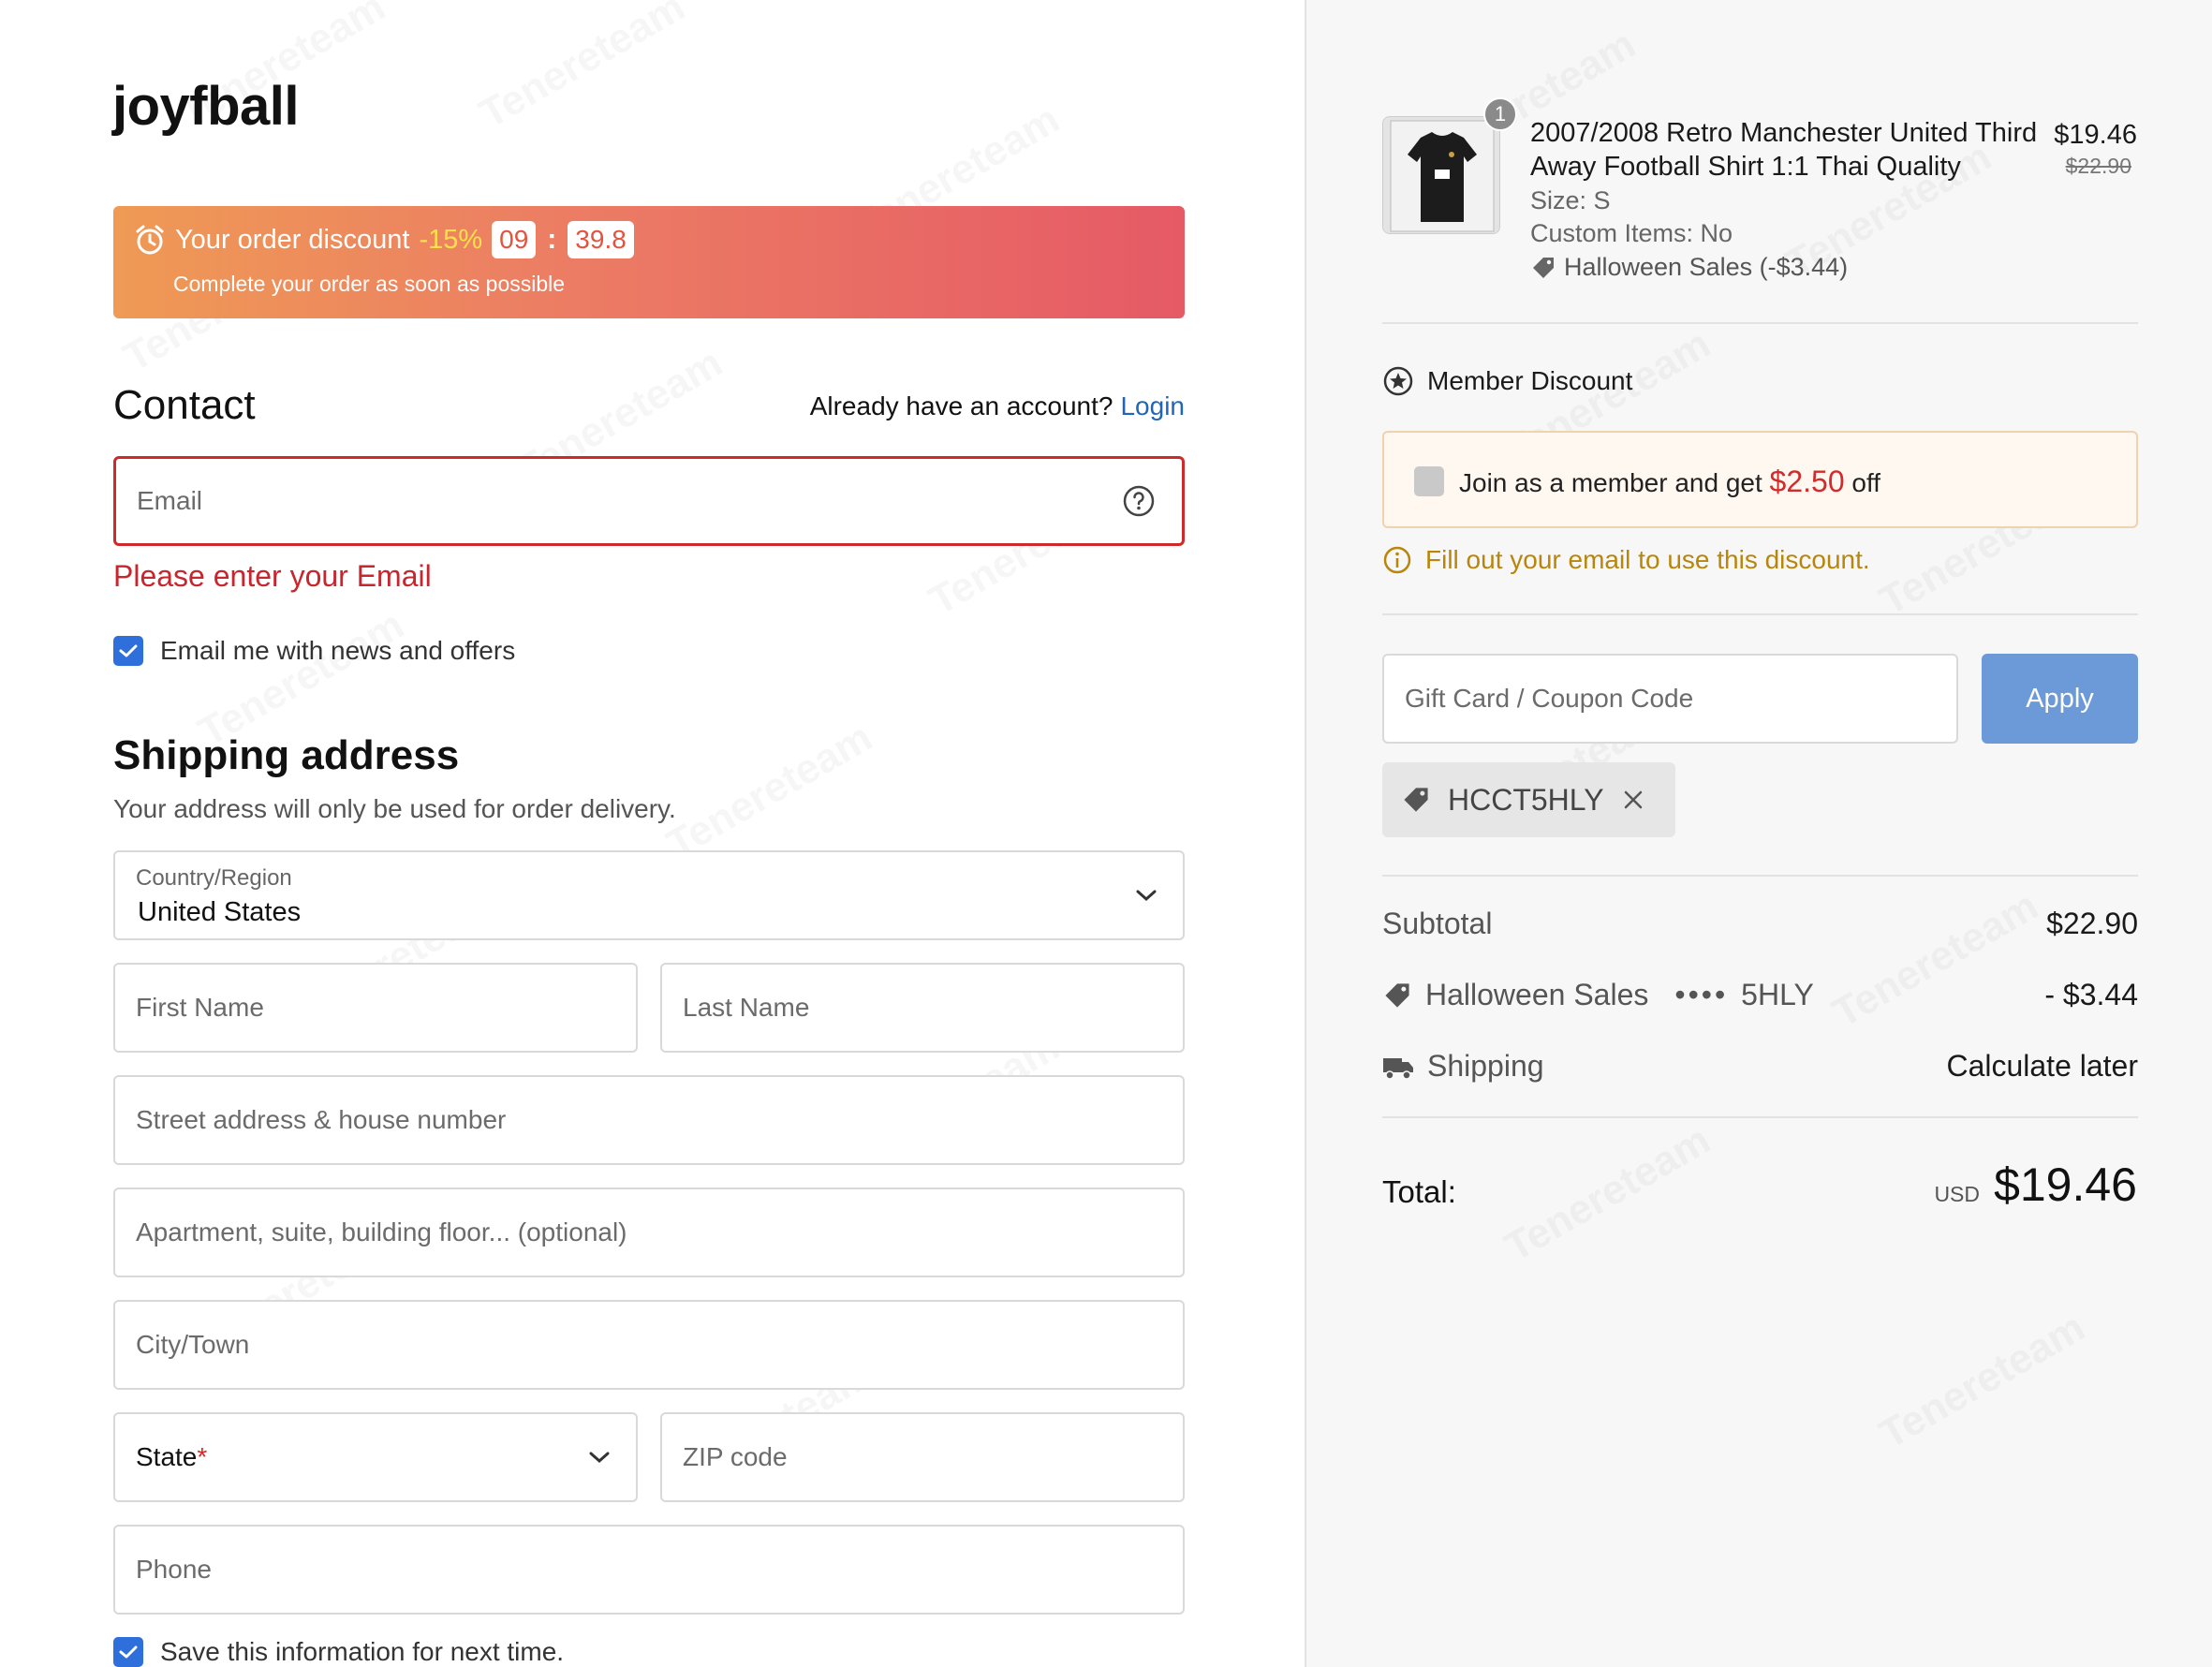 This screenshot has height=1667, width=2212. What do you see at coordinates (321, 1119) in the screenshot?
I see `street-placeholder: Street address & house number` at bounding box center [321, 1119].